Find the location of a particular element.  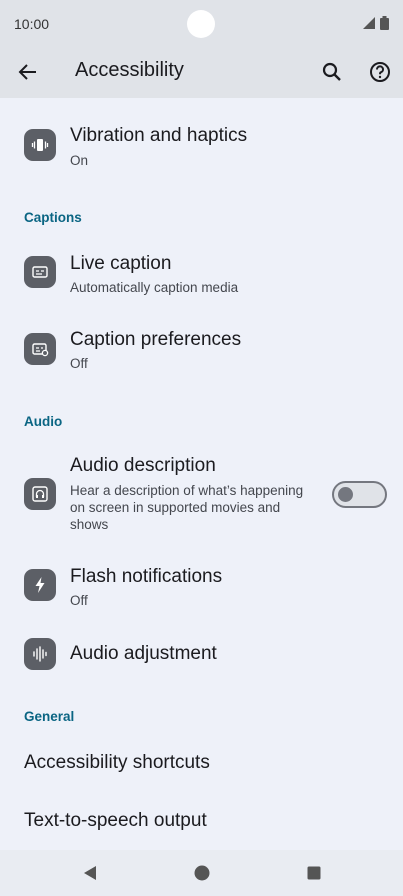

status-icons is located at coordinates (375, 23).